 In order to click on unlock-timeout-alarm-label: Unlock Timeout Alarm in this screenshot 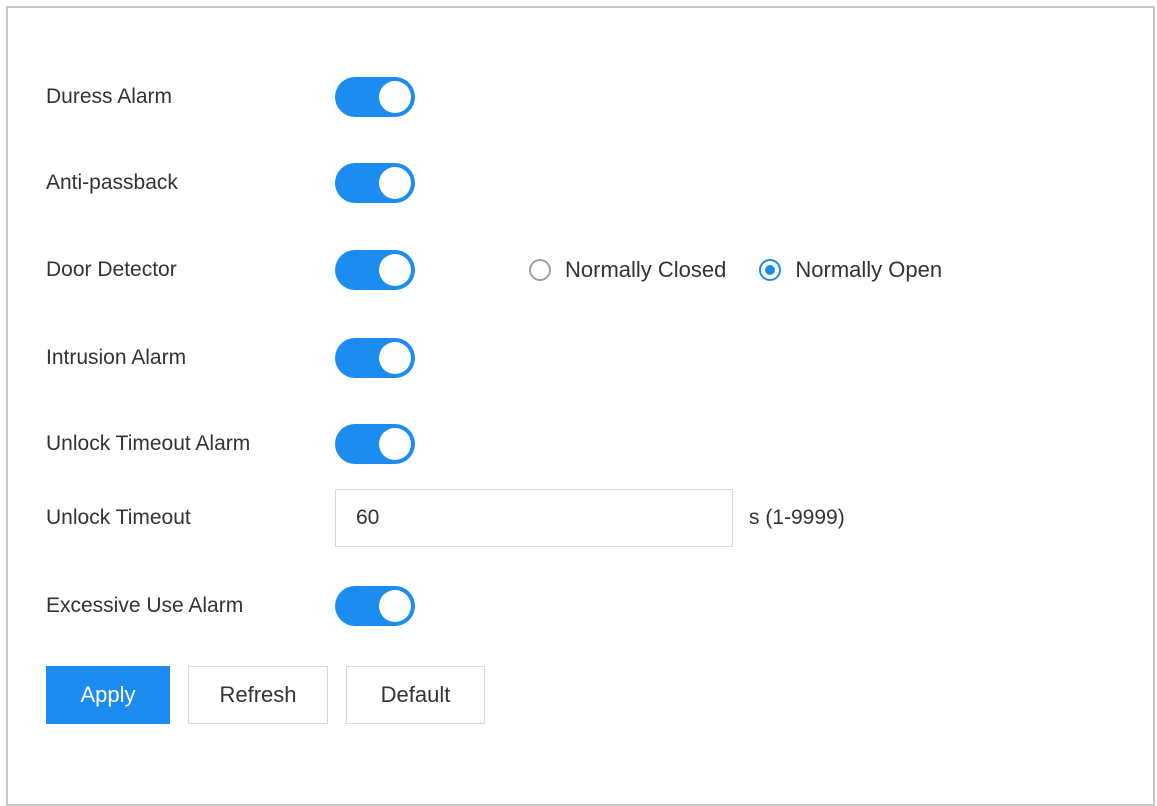, I will do `click(148, 443)`.